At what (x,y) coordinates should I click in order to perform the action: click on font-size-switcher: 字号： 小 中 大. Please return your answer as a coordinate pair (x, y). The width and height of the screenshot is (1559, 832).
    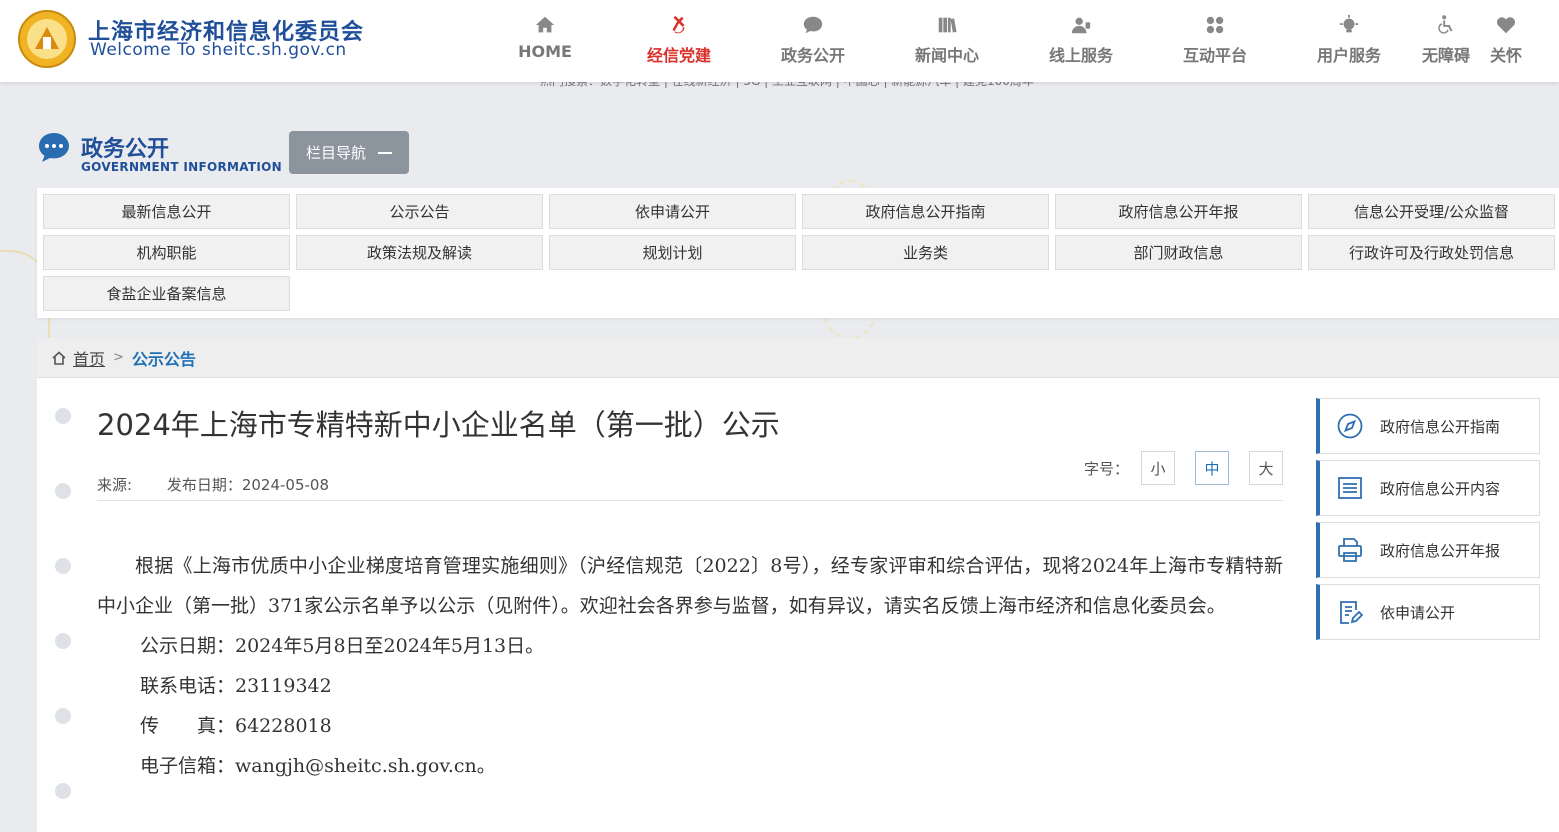
    Looking at the image, I should click on (1184, 468).